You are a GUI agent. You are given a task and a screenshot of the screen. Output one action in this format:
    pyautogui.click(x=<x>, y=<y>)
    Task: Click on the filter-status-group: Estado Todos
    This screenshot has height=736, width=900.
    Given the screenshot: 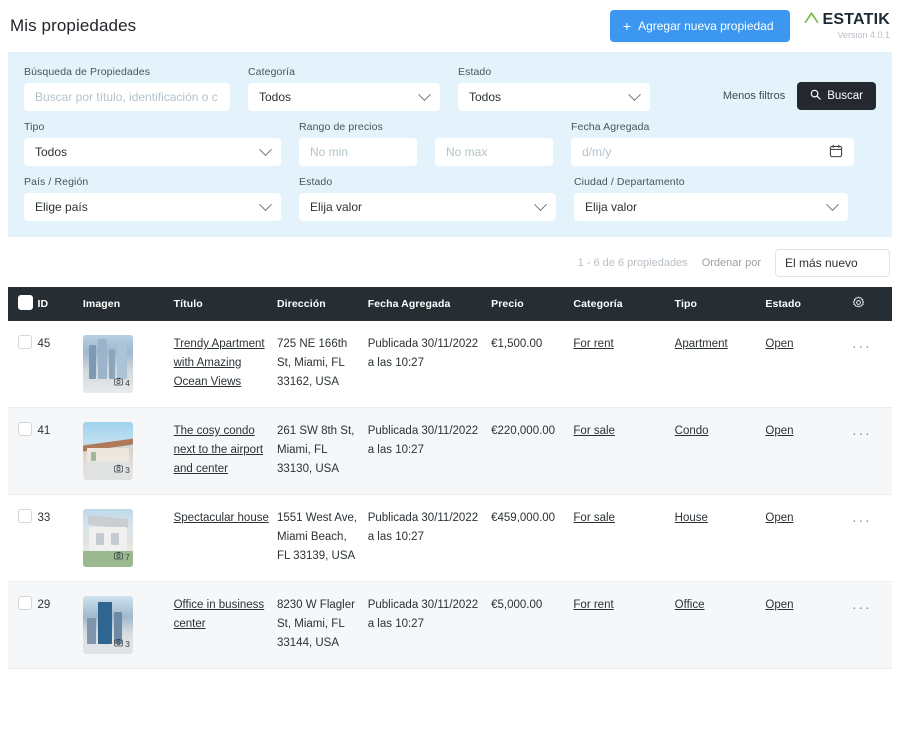 What is the action you would take?
    pyautogui.click(x=554, y=88)
    